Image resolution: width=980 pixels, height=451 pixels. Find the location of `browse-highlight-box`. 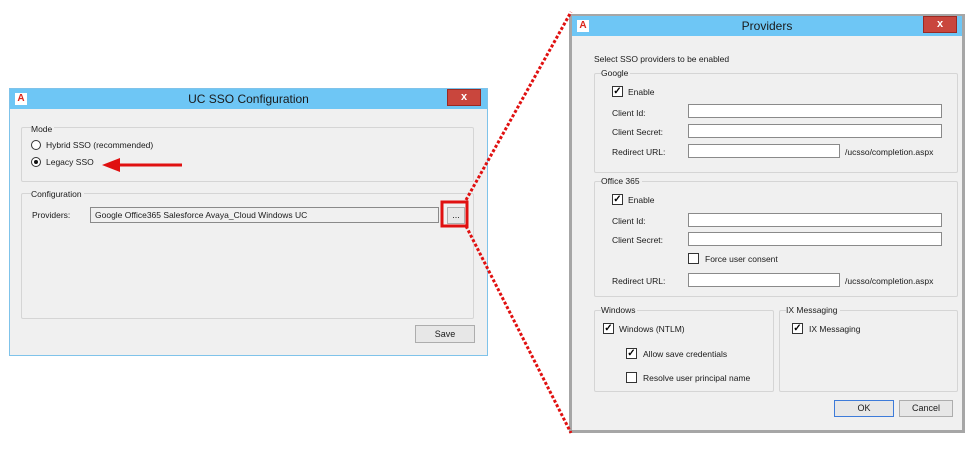

browse-highlight-box is located at coordinates (454, 214).